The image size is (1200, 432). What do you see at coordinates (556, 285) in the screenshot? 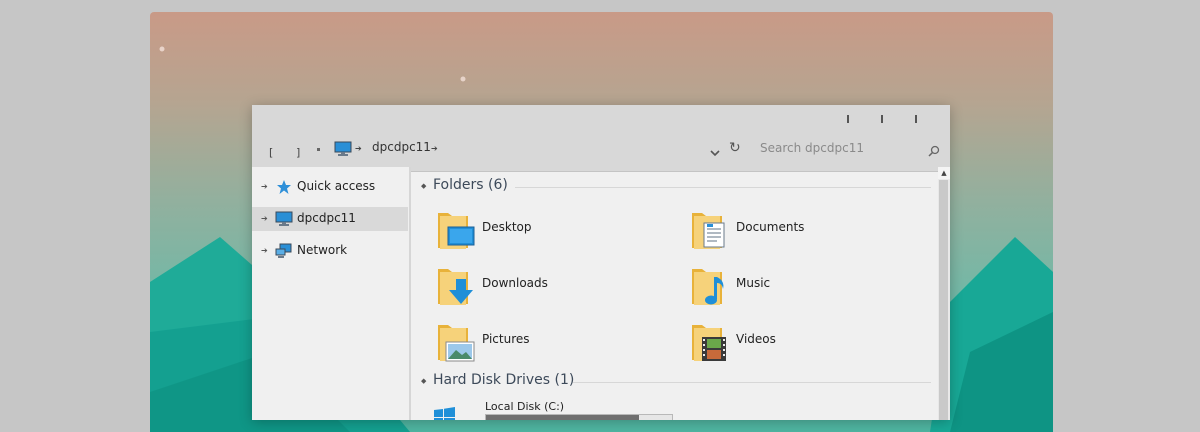
I see `folder-tile-downloads: Downloads` at bounding box center [556, 285].